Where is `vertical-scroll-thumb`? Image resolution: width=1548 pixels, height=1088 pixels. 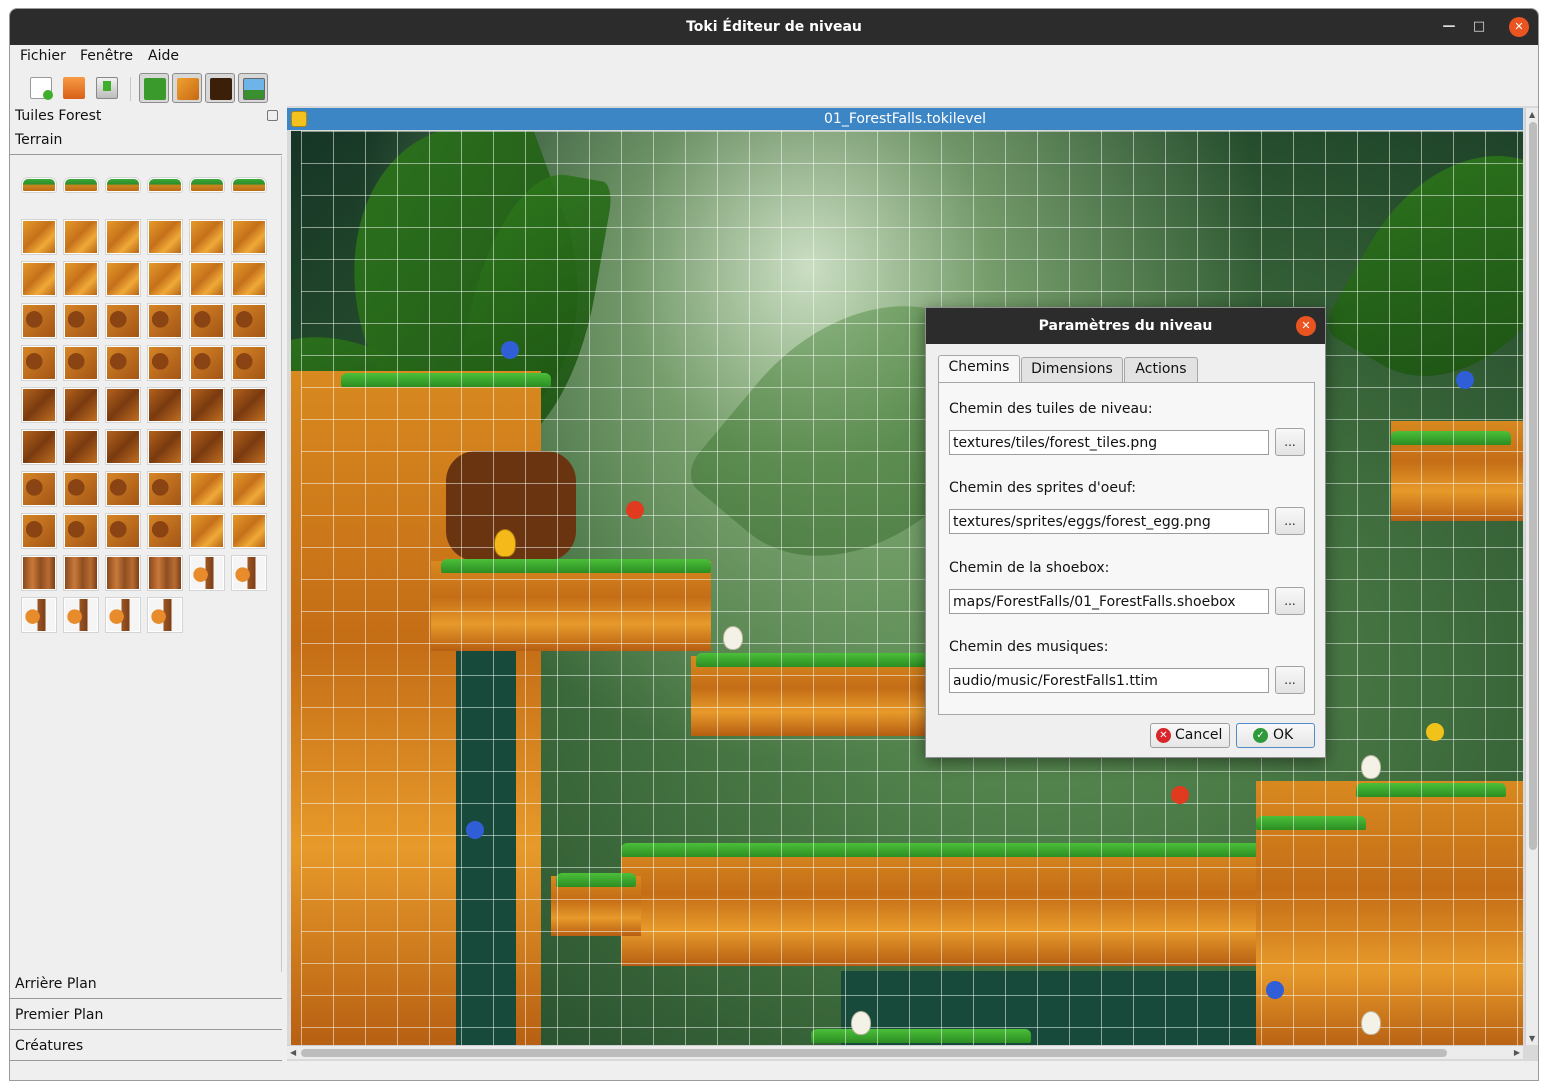 vertical-scroll-thumb is located at coordinates (1533, 486).